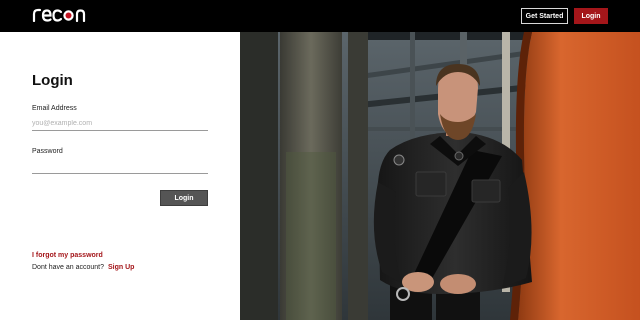 This screenshot has height=320, width=640. I want to click on page-title: Login, so click(52, 80).